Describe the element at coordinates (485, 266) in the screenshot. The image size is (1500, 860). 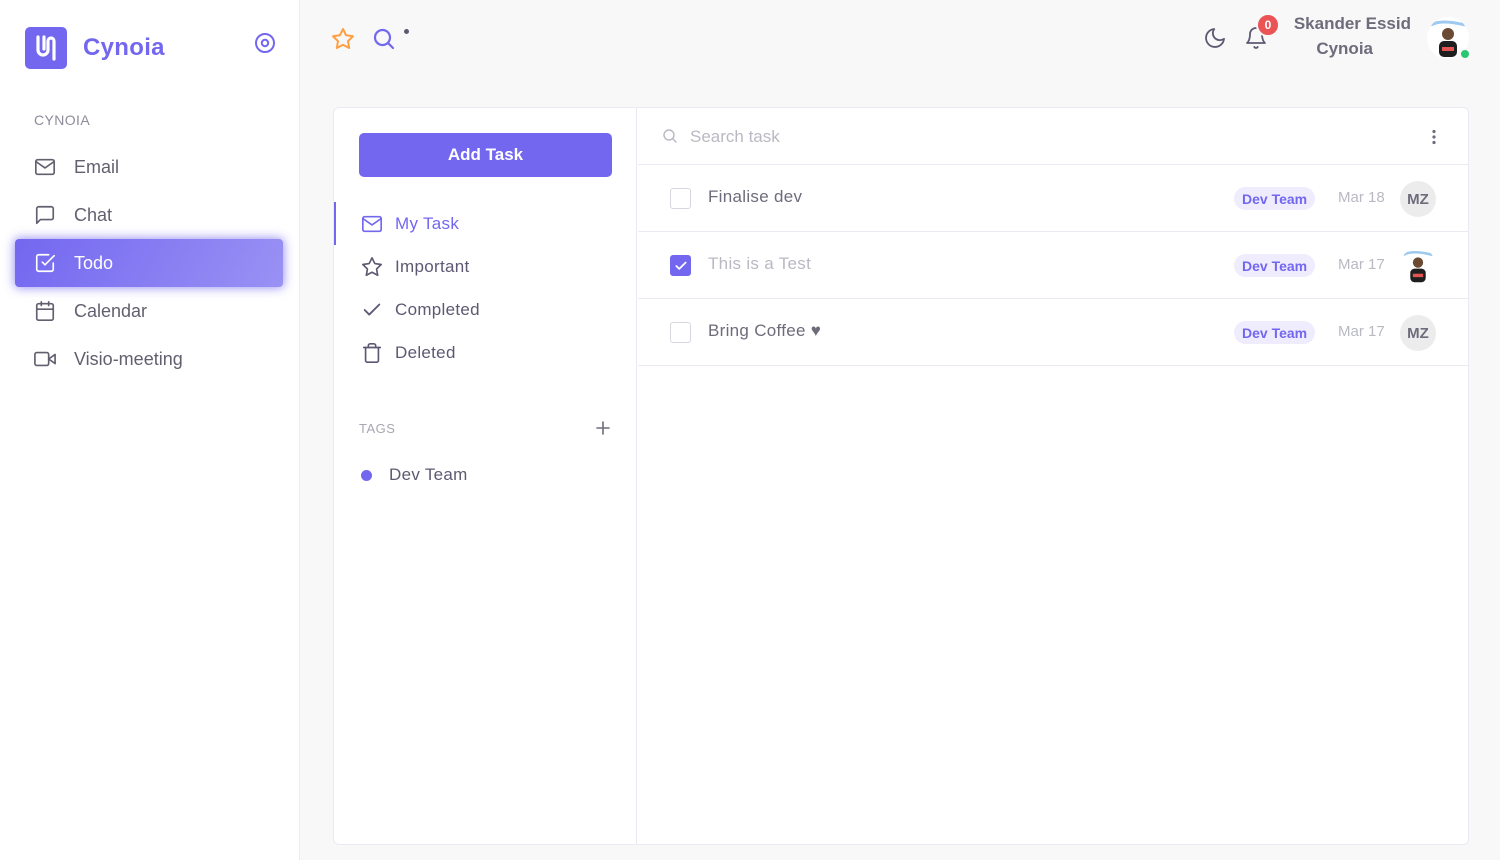
I see `filter-important: Important` at that location.